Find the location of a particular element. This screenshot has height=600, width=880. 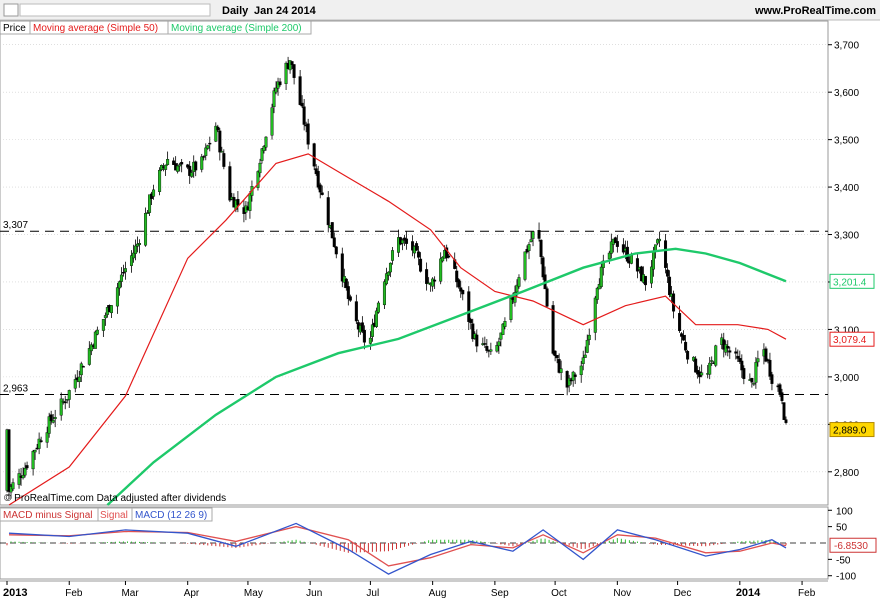

last-value-label: 2,889.0 is located at coordinates (850, 431).